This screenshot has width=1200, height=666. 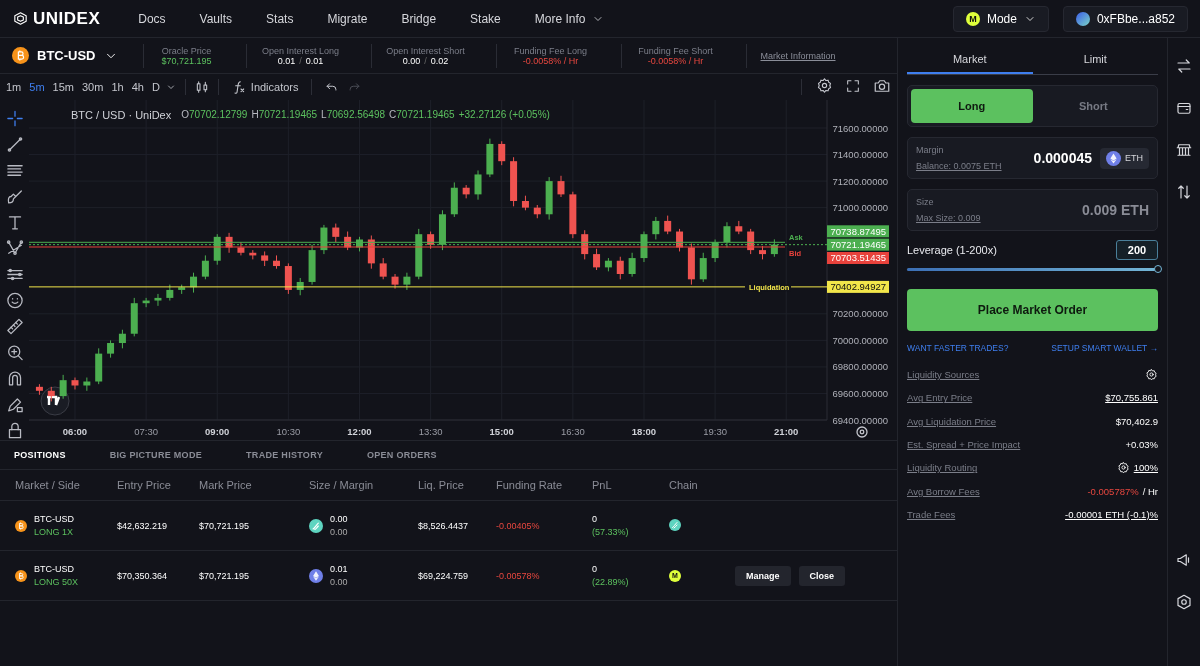 What do you see at coordinates (419, 18) in the screenshot?
I see `nav-link: Bridge` at bounding box center [419, 18].